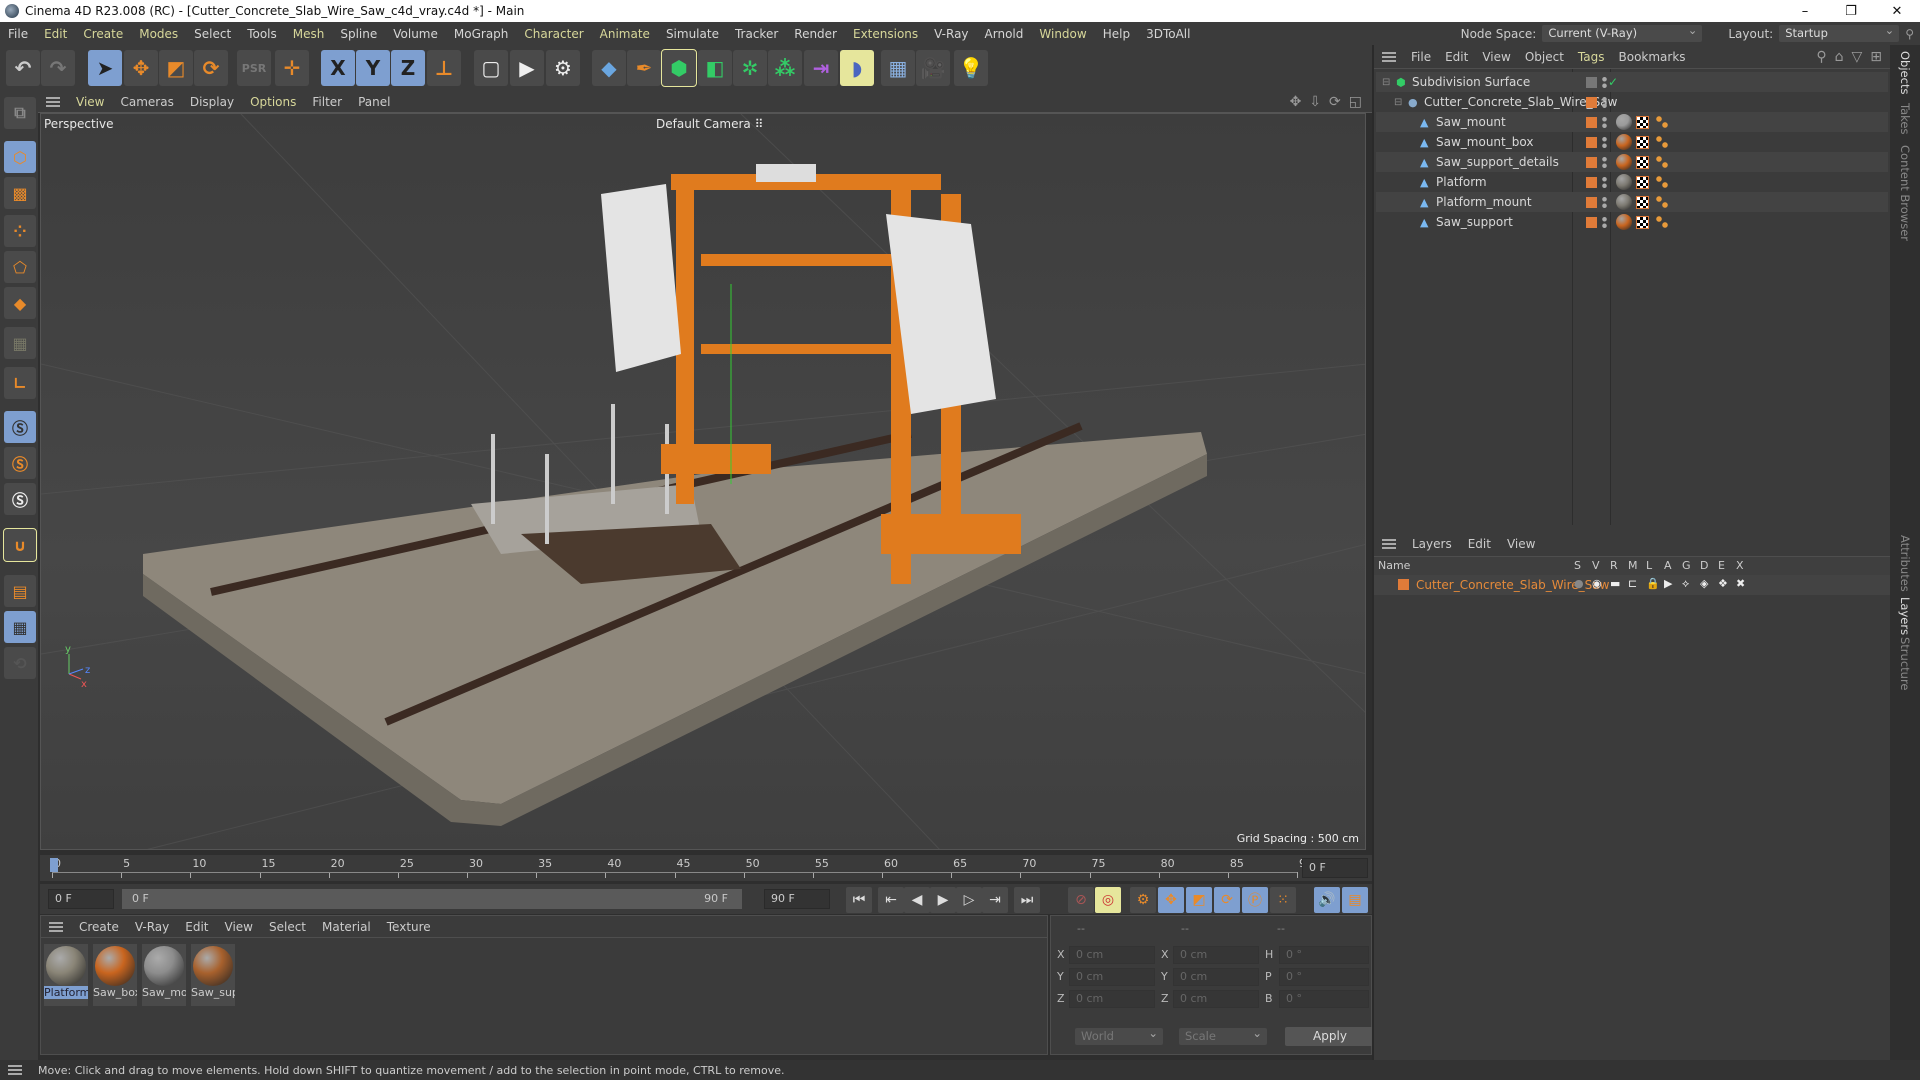 The height and width of the screenshot is (1080, 1920). I want to click on close-button: ✕, so click(1897, 11).